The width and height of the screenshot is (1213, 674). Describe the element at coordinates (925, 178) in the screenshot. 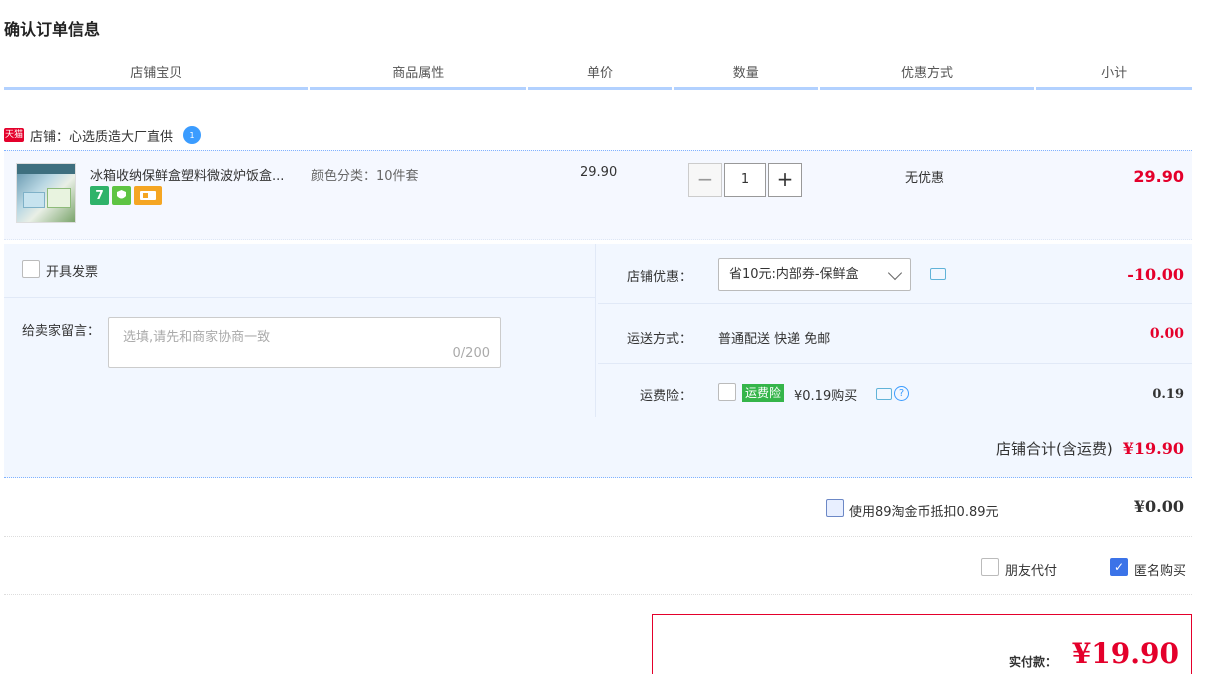

I see `item-discount: 无优惠` at that location.